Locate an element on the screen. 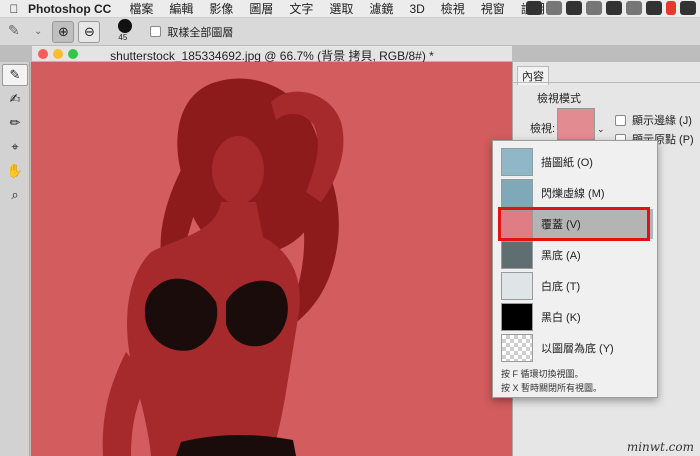 This screenshot has height=456, width=700. menu-window: 視窗 is located at coordinates (493, 8).